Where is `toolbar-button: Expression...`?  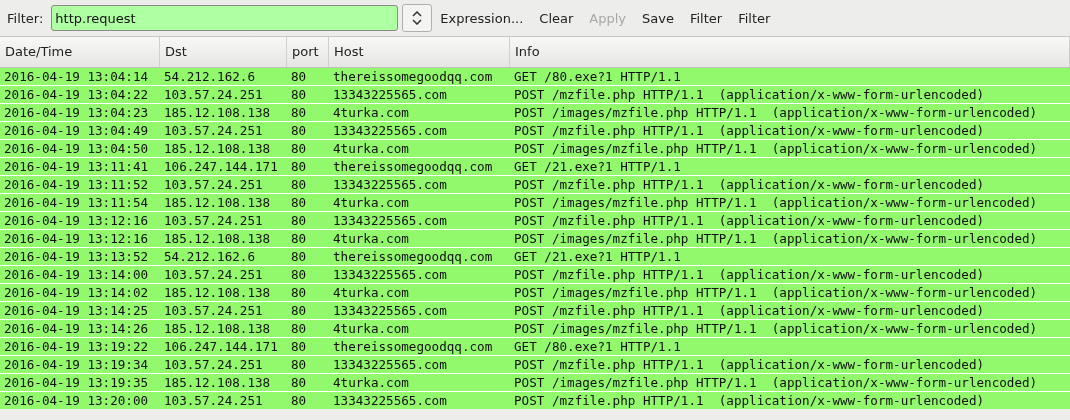 toolbar-button: Expression... is located at coordinates (482, 18).